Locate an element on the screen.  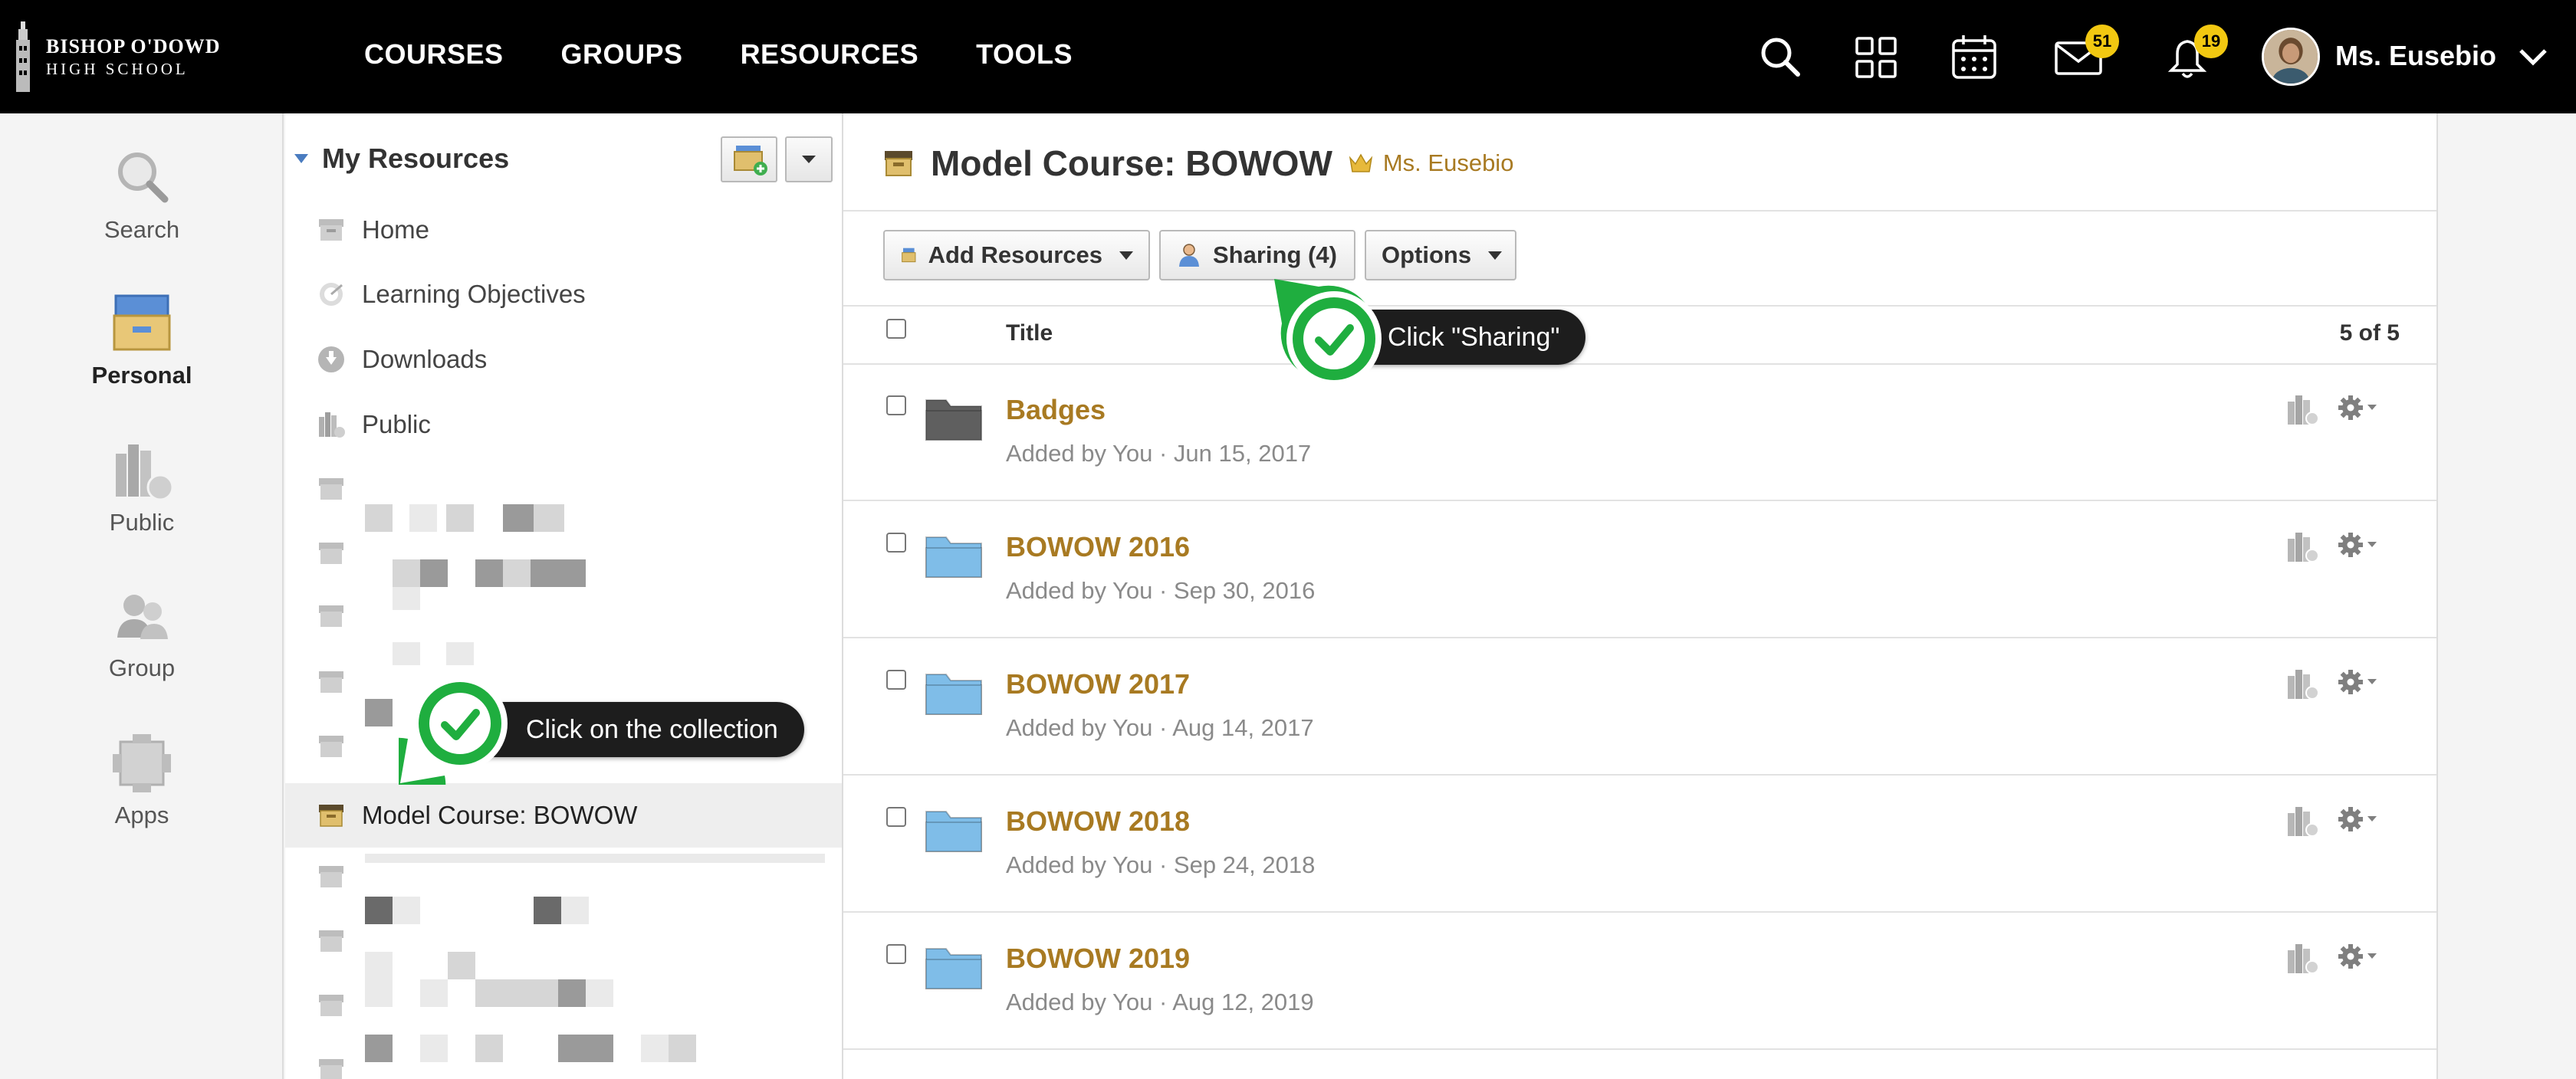
left-rail: Search Personal Public Group Apps is located at coordinates (142, 596).